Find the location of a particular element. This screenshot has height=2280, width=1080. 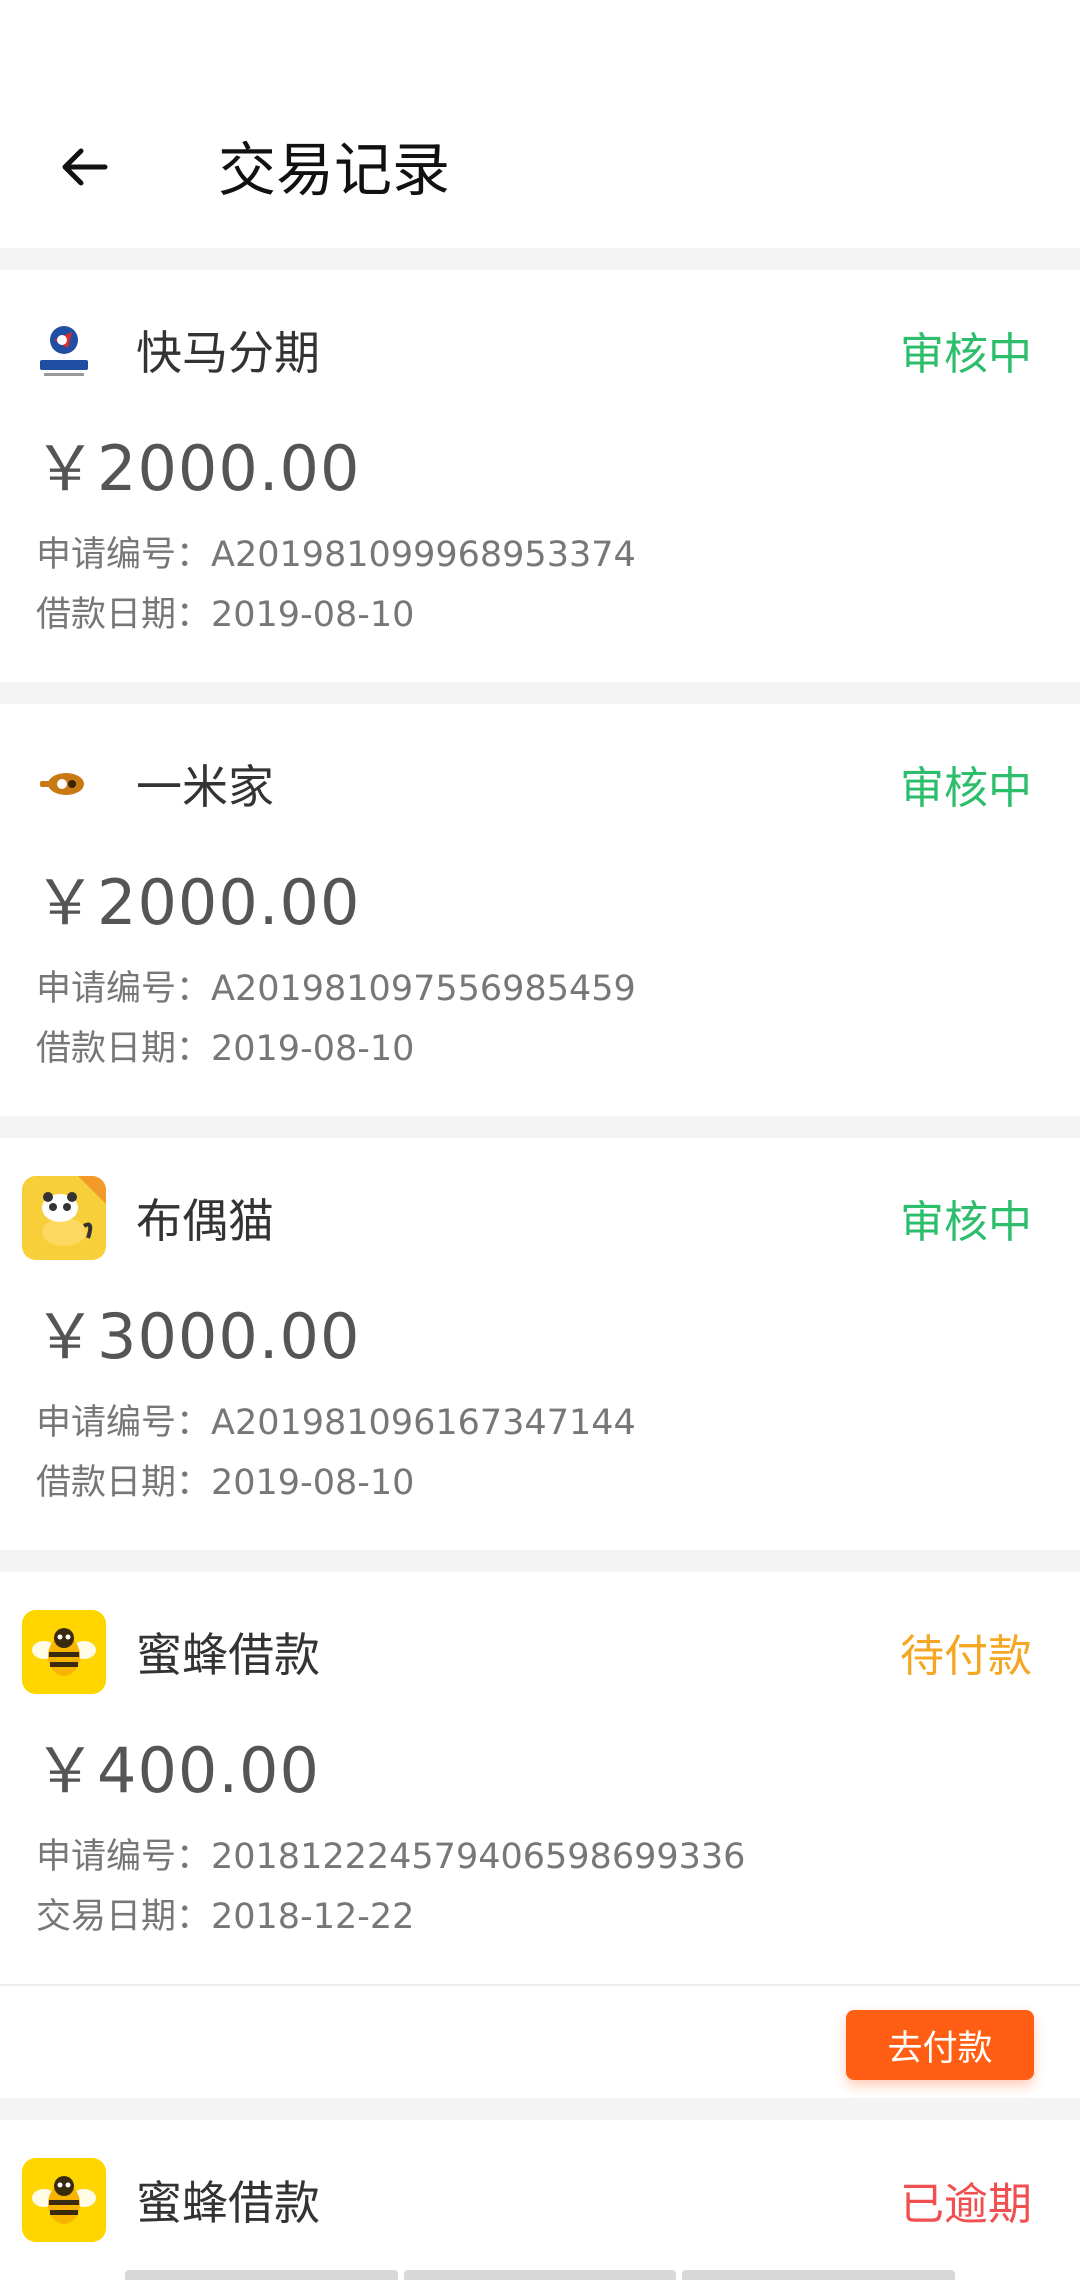

transaction-card: 蜜蜂借款 已逾期 is located at coordinates (540, 2200).